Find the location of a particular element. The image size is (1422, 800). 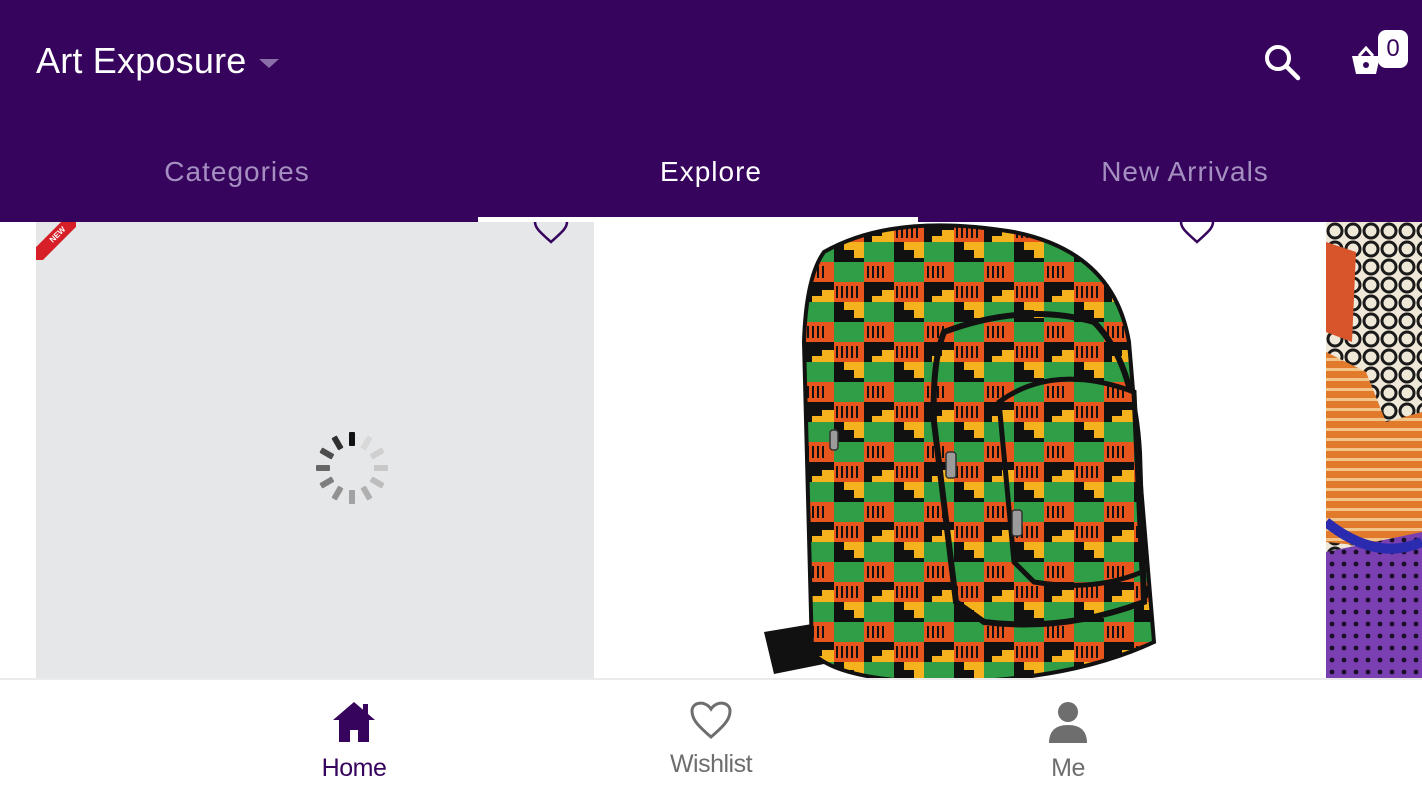

store-name: Art Exposure is located at coordinates (141, 60).